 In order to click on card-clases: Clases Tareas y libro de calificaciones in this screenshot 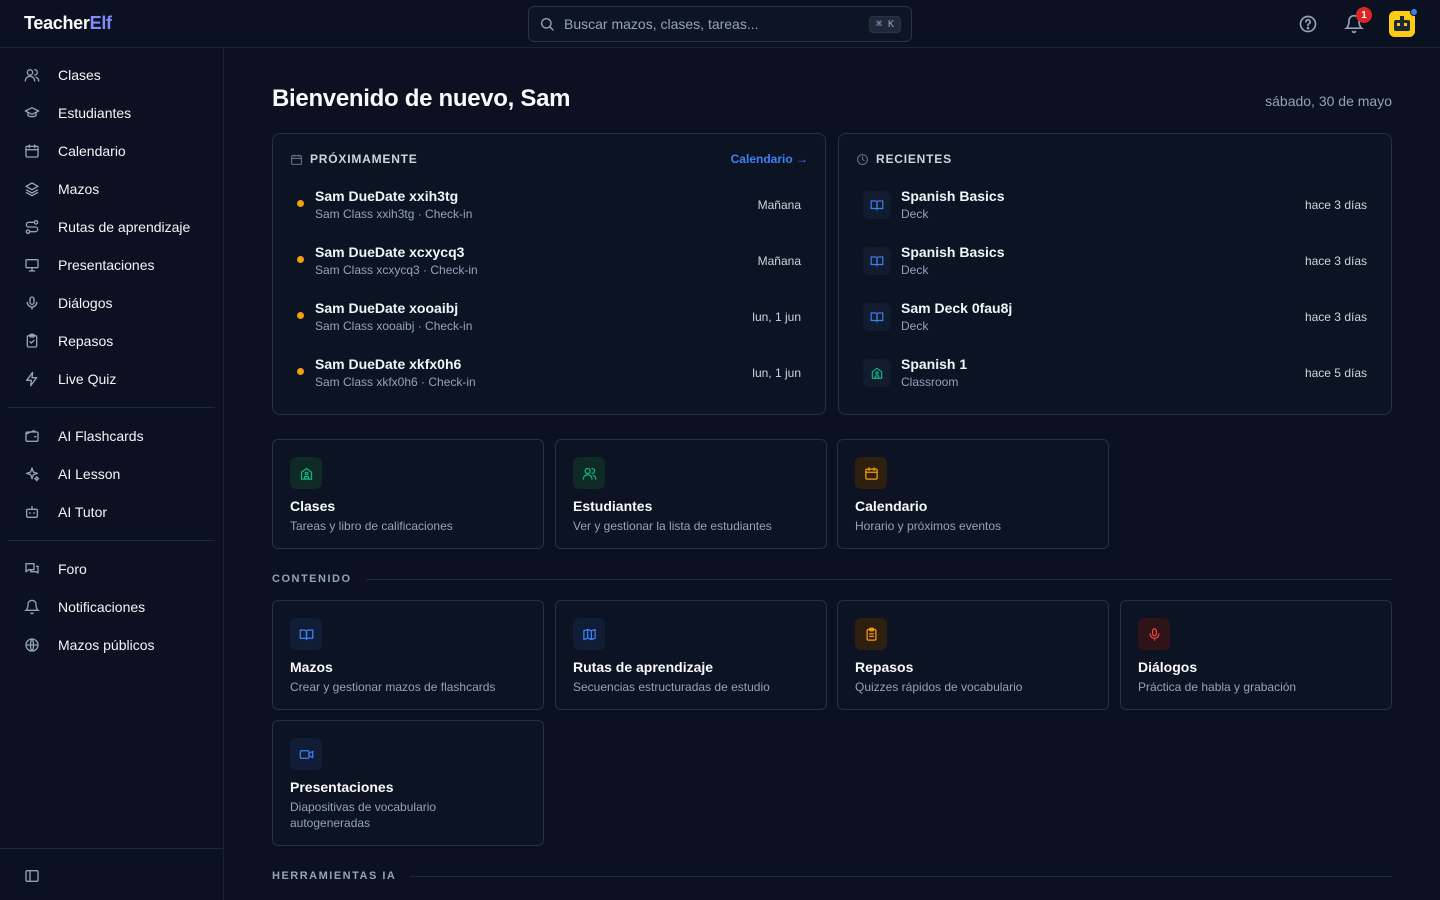, I will do `click(408, 494)`.